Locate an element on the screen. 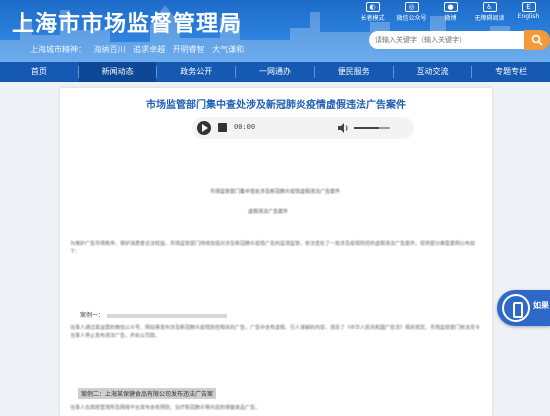 The image size is (550, 416). article-title: 市场监管部门集中查处涉及新冠肺炎疫情虚假违法广告案件 is located at coordinates (276, 105).